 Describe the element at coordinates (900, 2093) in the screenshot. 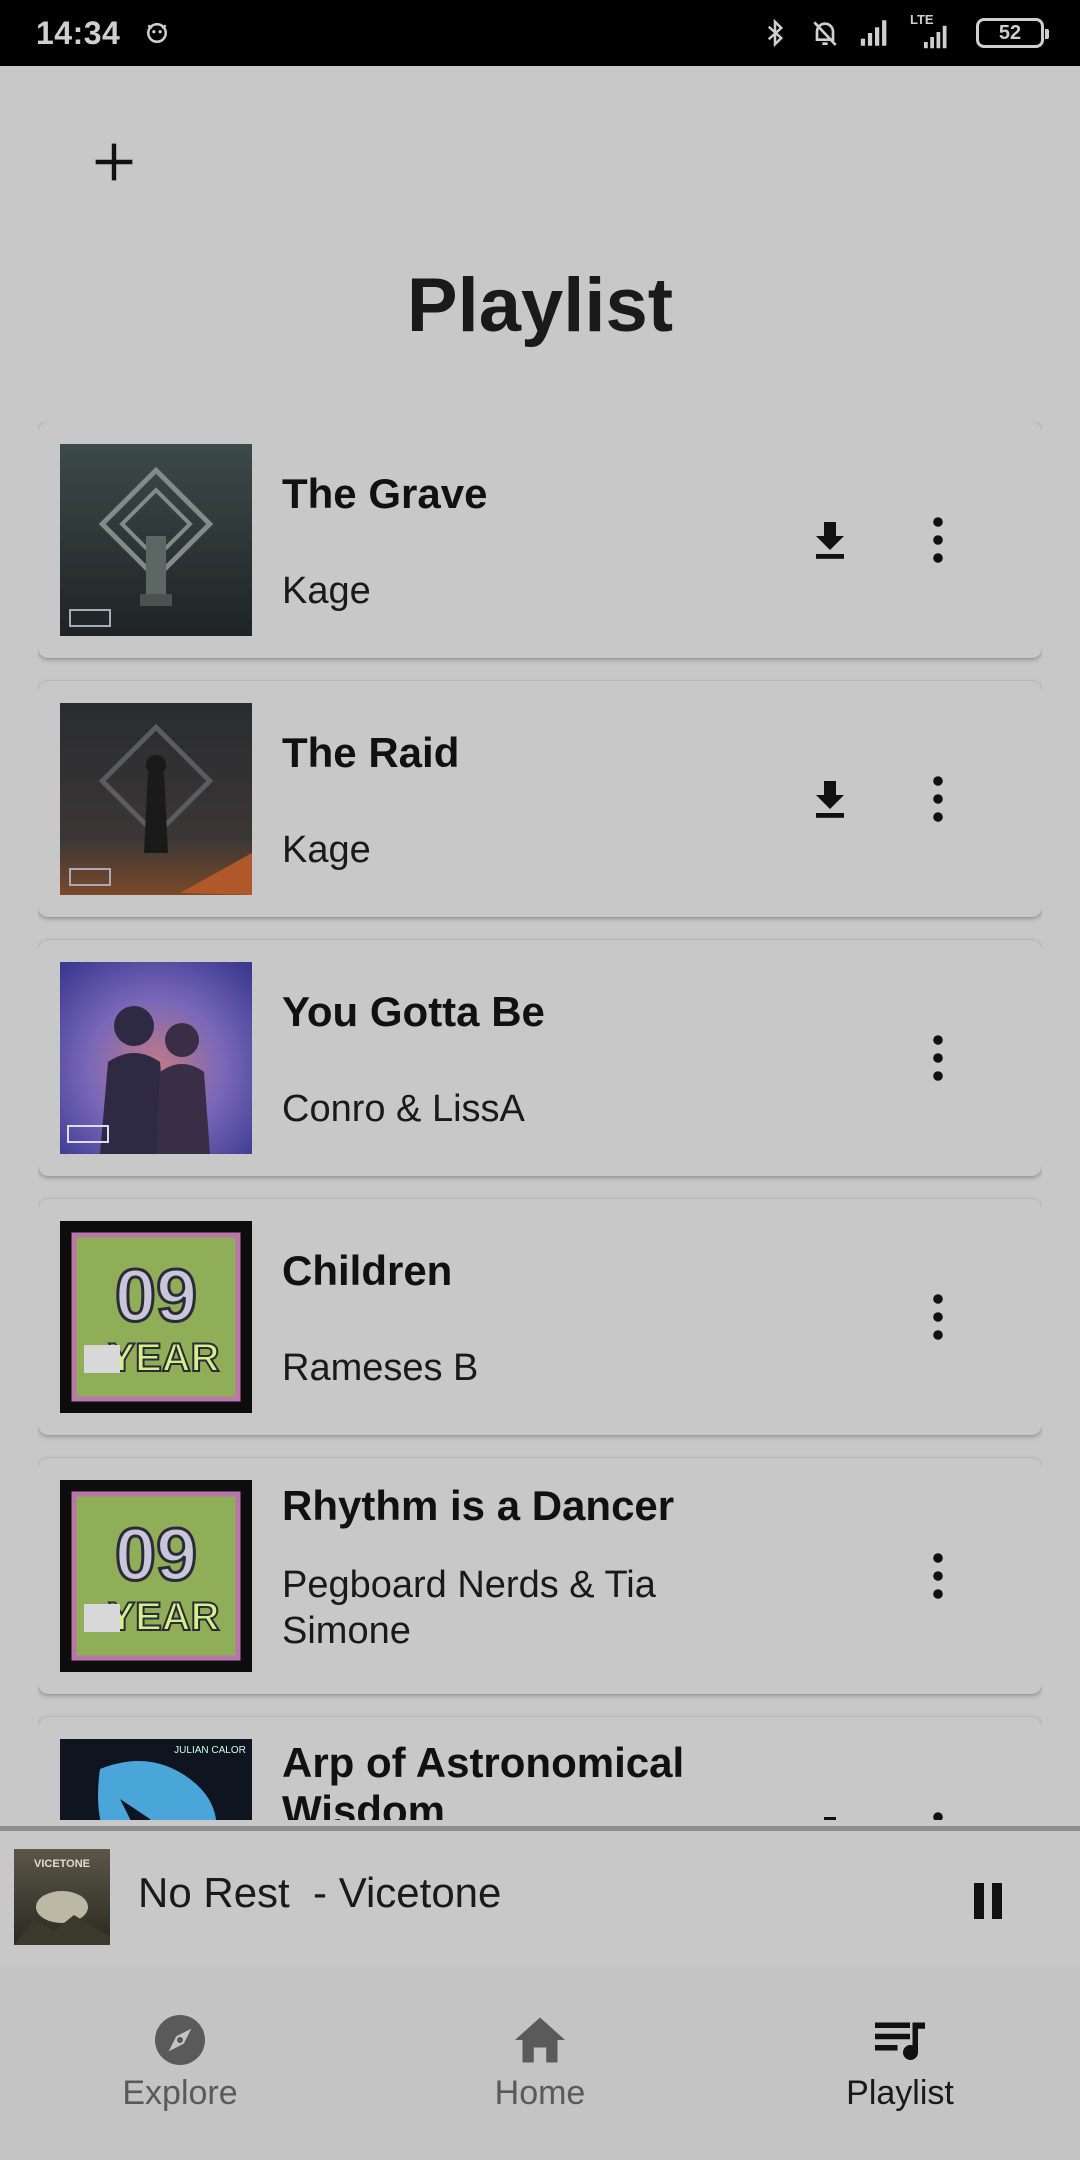

I see `nav-playlist-label: Playlist` at that location.